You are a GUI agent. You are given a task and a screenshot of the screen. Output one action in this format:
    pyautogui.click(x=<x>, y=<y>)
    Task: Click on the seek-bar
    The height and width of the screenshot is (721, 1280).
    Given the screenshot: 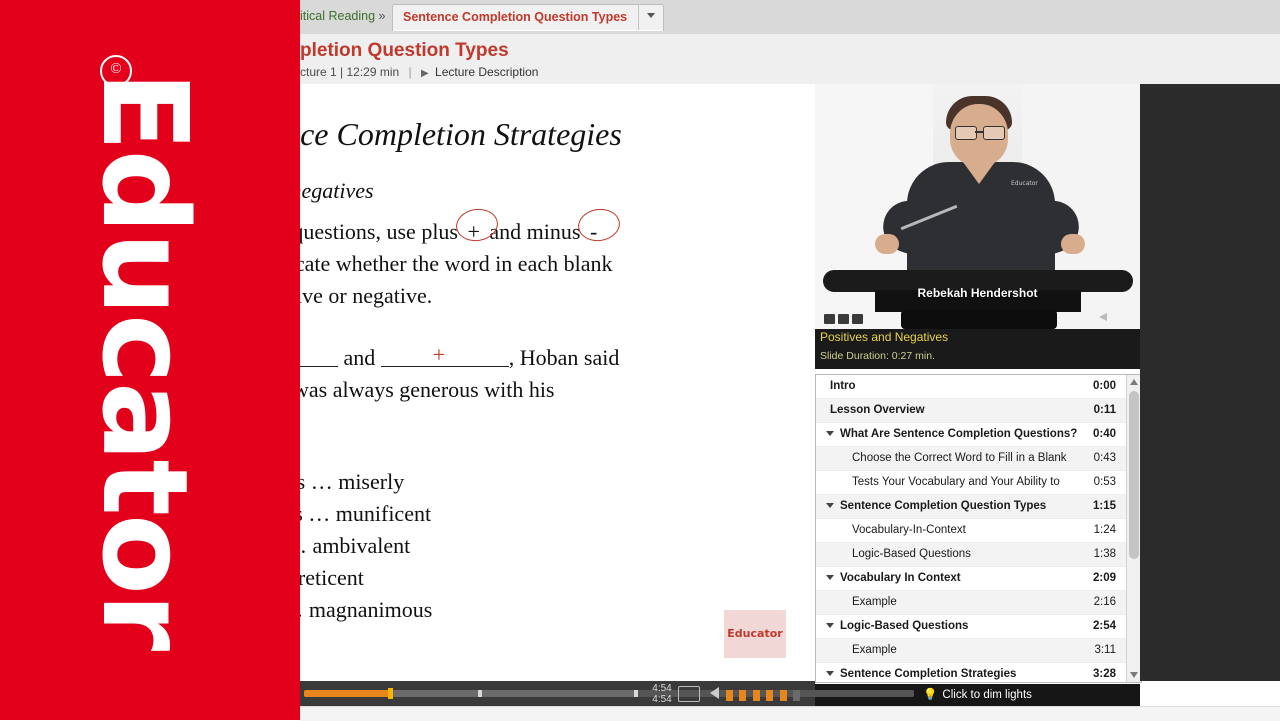 What is the action you would take?
    pyautogui.click(x=609, y=693)
    